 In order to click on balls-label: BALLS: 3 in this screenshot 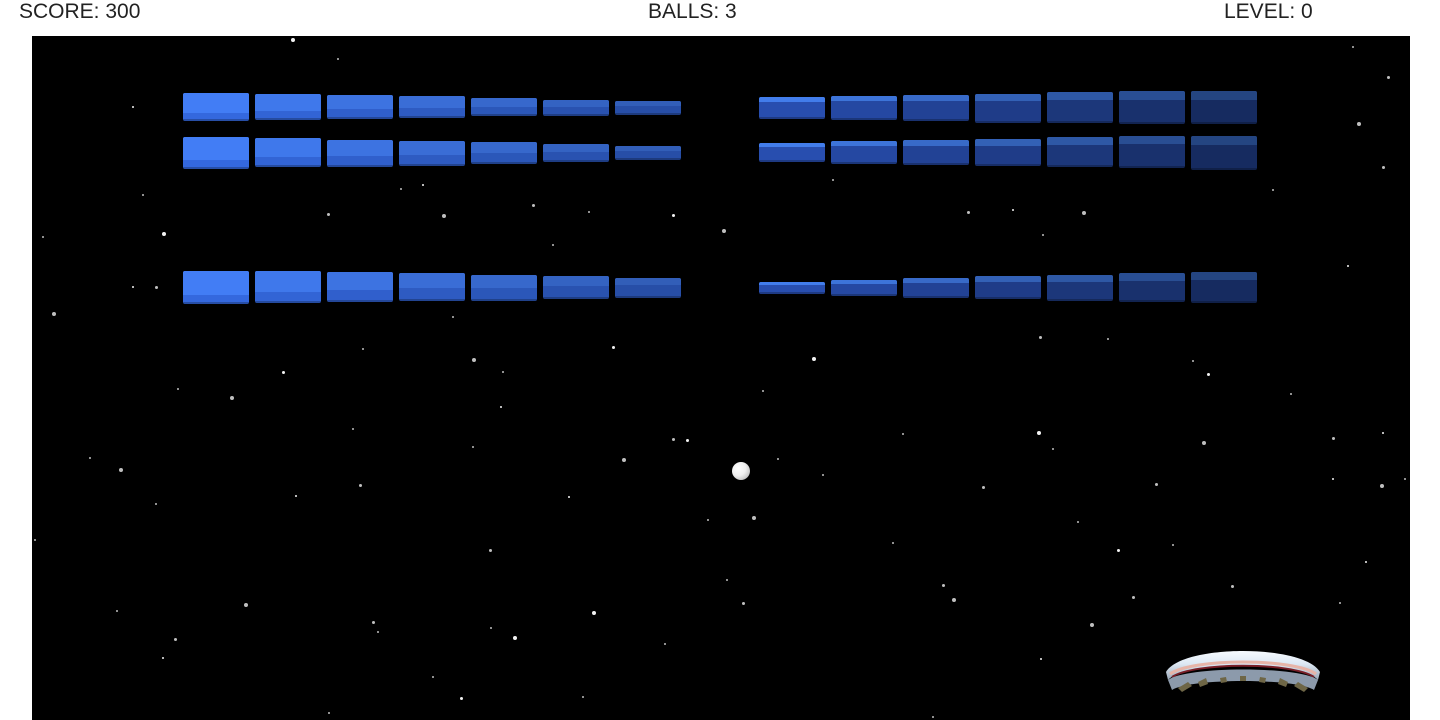, I will do `click(692, 11)`.